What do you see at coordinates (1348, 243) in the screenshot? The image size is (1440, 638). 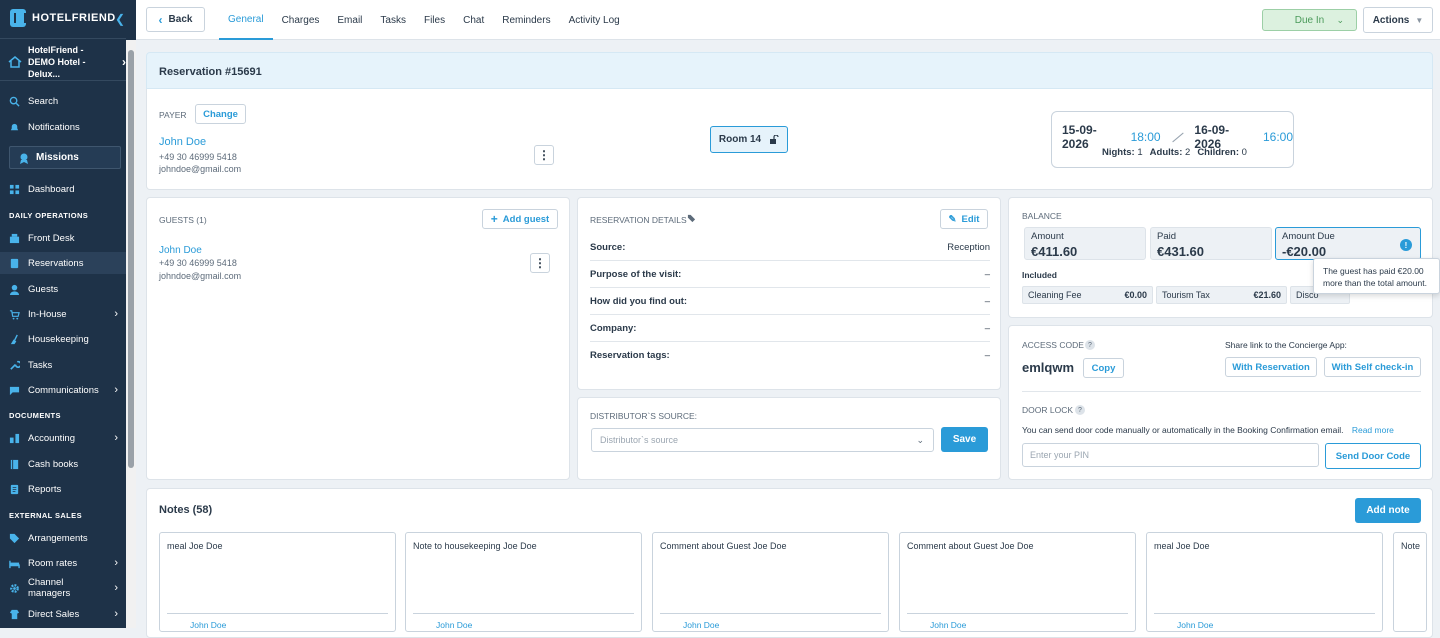 I see `amount-due-box: Amount Due -€20.00 !` at bounding box center [1348, 243].